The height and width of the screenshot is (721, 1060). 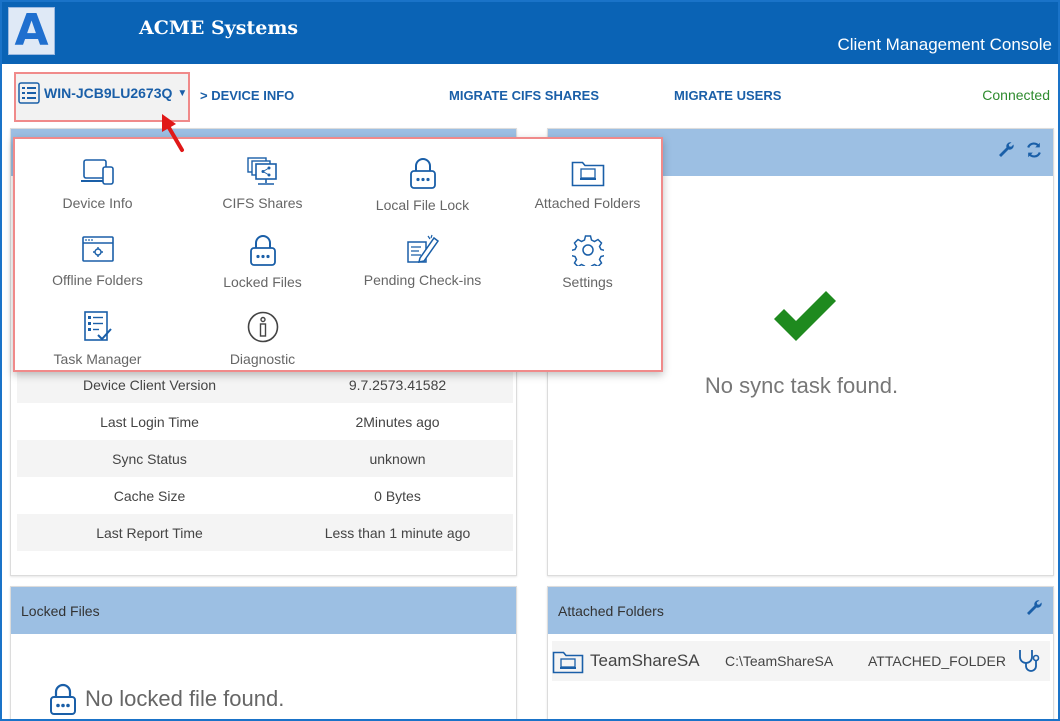 What do you see at coordinates (1016, 95) in the screenshot?
I see `connection-status: Connected` at bounding box center [1016, 95].